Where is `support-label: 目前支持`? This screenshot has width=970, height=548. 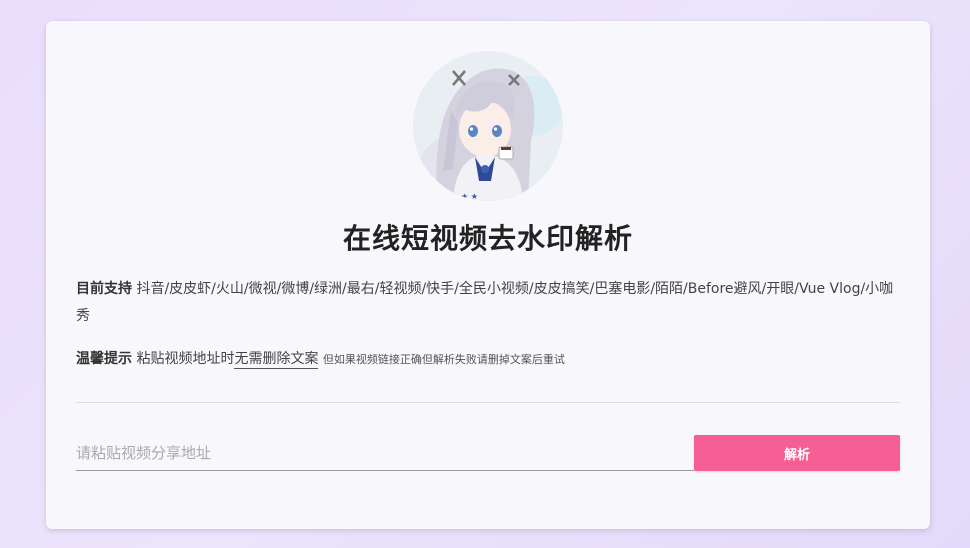 support-label: 目前支持 is located at coordinates (104, 289).